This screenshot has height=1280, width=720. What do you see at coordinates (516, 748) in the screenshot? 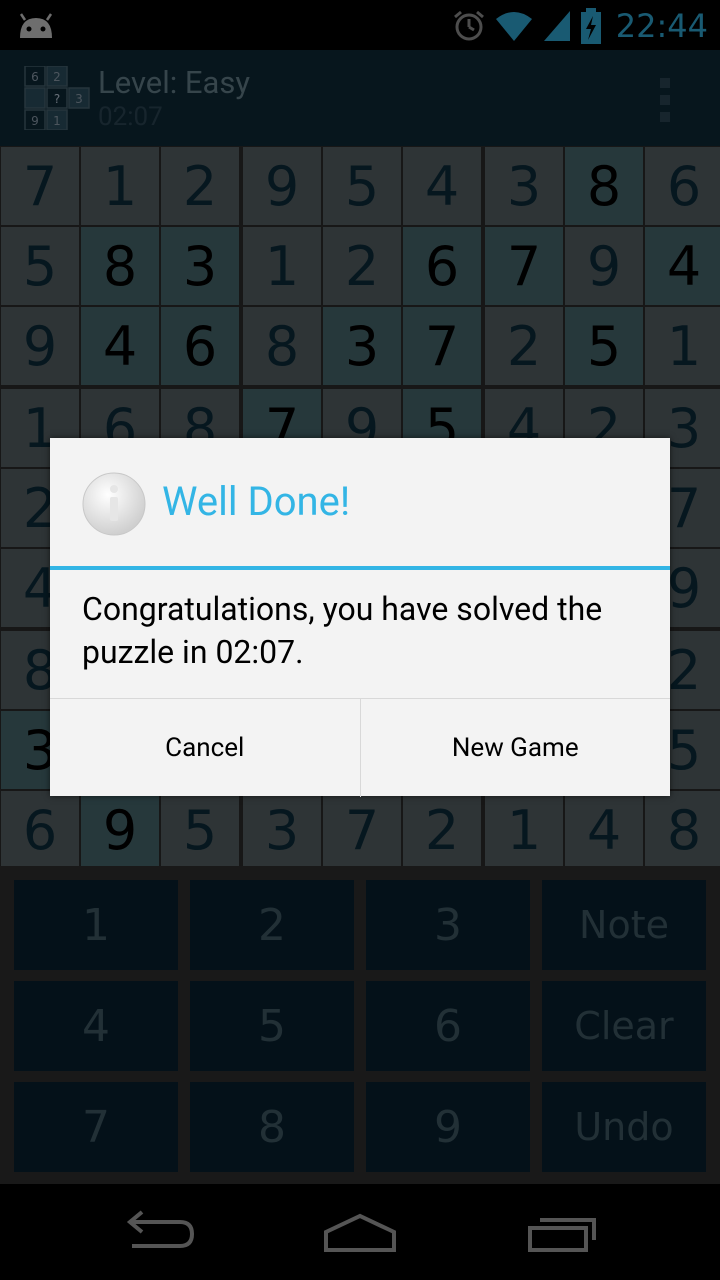
I see `new-game-button: New Game` at bounding box center [516, 748].